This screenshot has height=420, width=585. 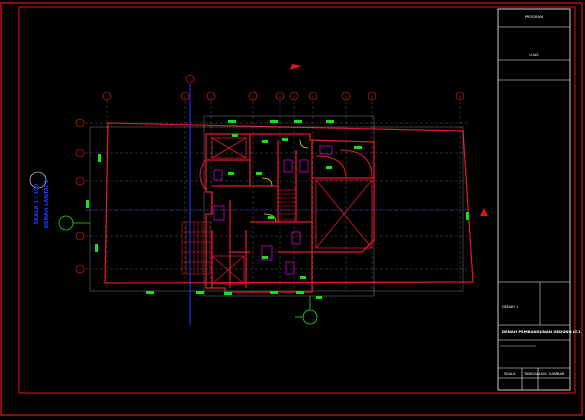 I want to click on ramp-hatch, so click(x=196, y=248).